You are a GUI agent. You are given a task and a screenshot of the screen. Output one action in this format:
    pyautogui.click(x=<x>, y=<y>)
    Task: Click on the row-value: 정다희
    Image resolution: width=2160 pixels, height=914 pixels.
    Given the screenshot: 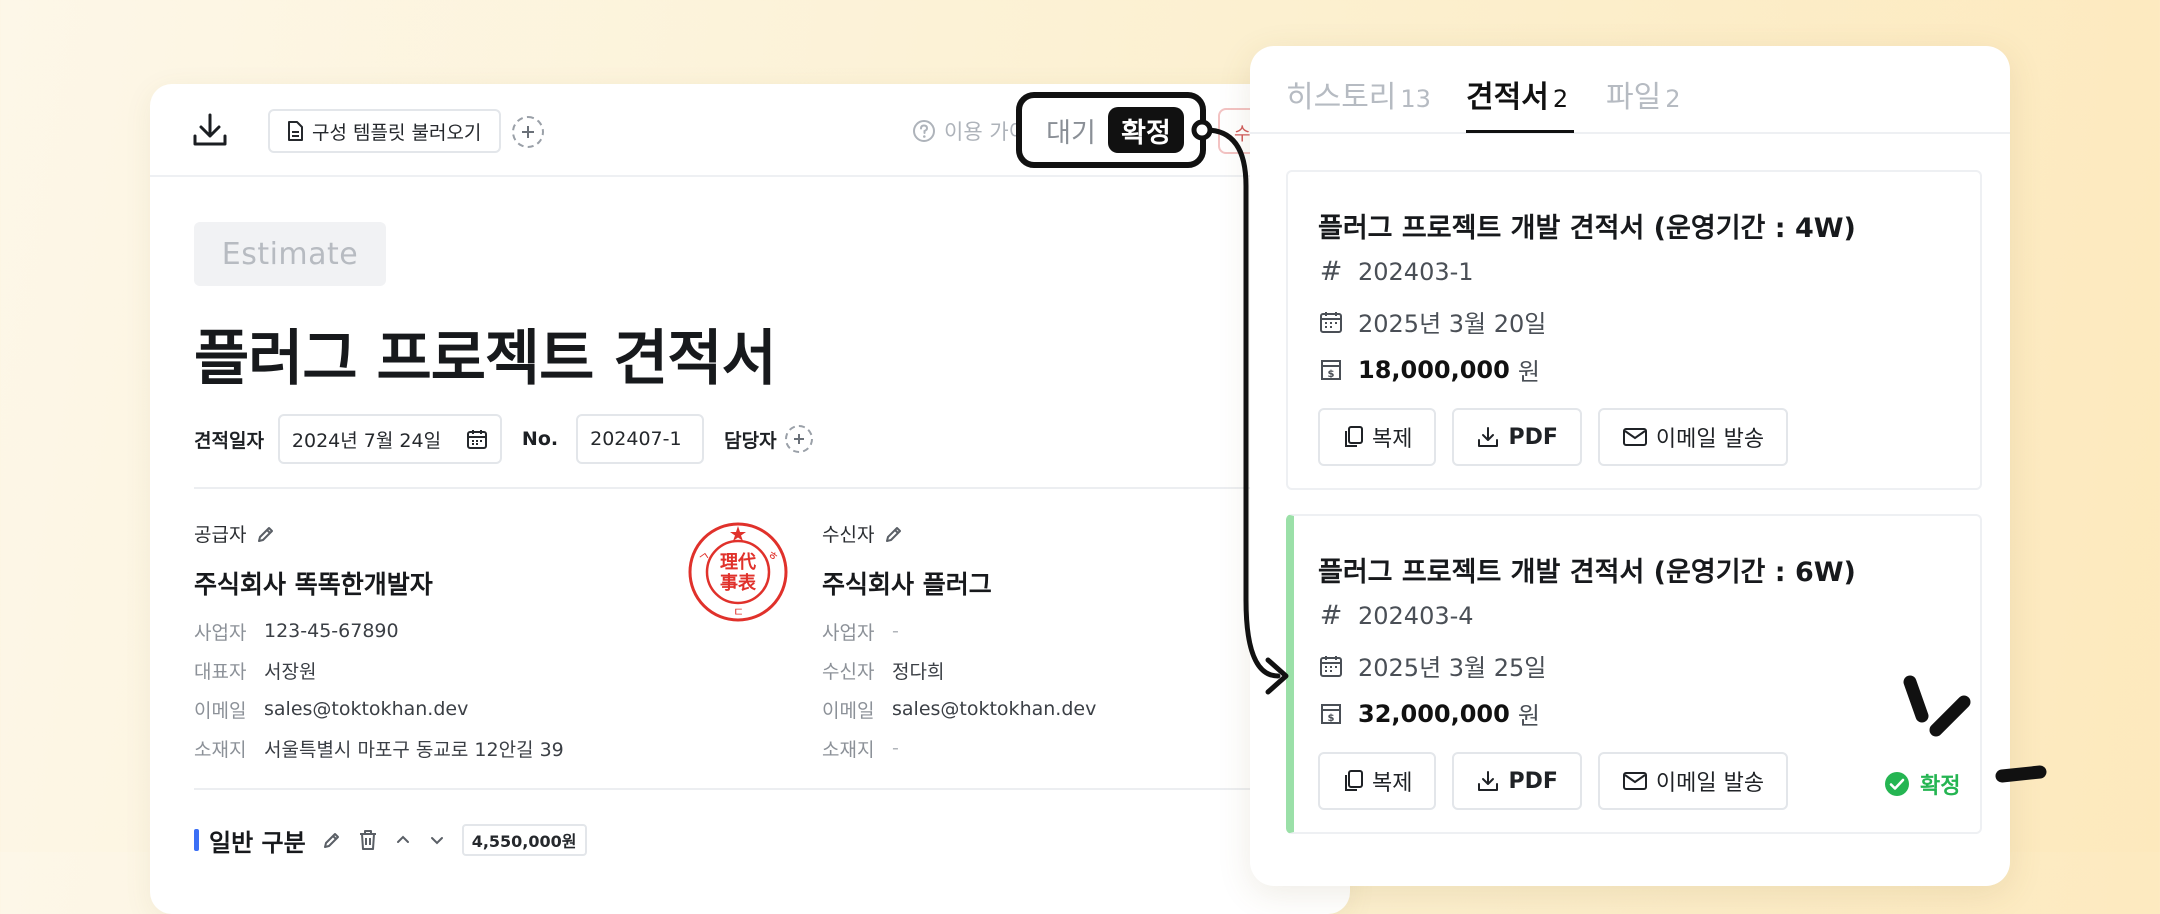 What is the action you would take?
    pyautogui.click(x=918, y=671)
    